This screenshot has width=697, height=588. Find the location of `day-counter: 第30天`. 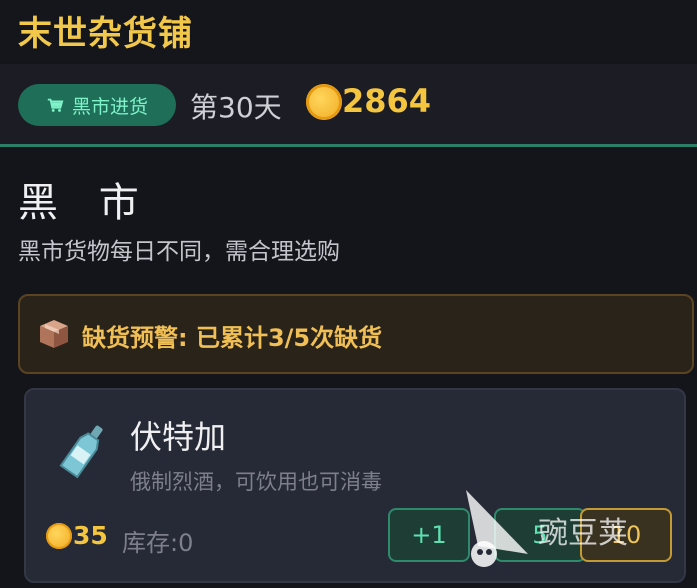

day-counter: 第30天 is located at coordinates (236, 107).